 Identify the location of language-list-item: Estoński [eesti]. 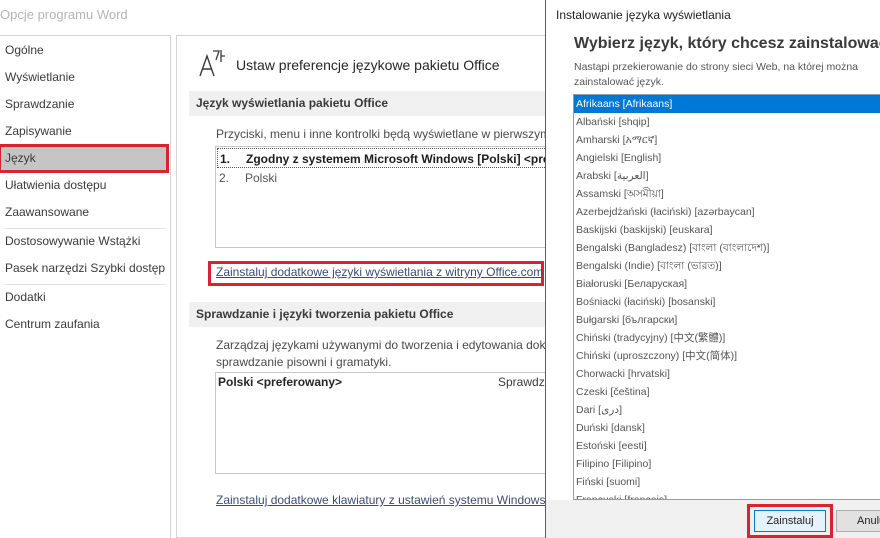
(727, 446).